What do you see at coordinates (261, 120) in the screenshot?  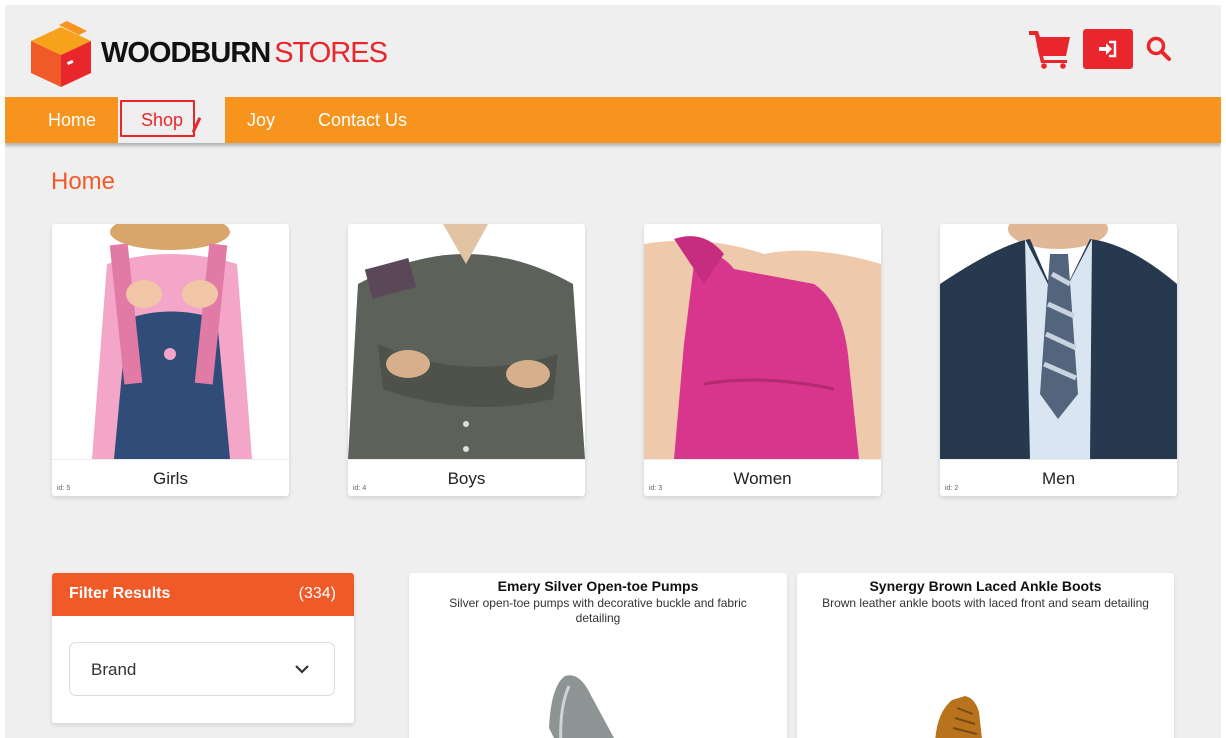 I see `nav-joy: Joy` at bounding box center [261, 120].